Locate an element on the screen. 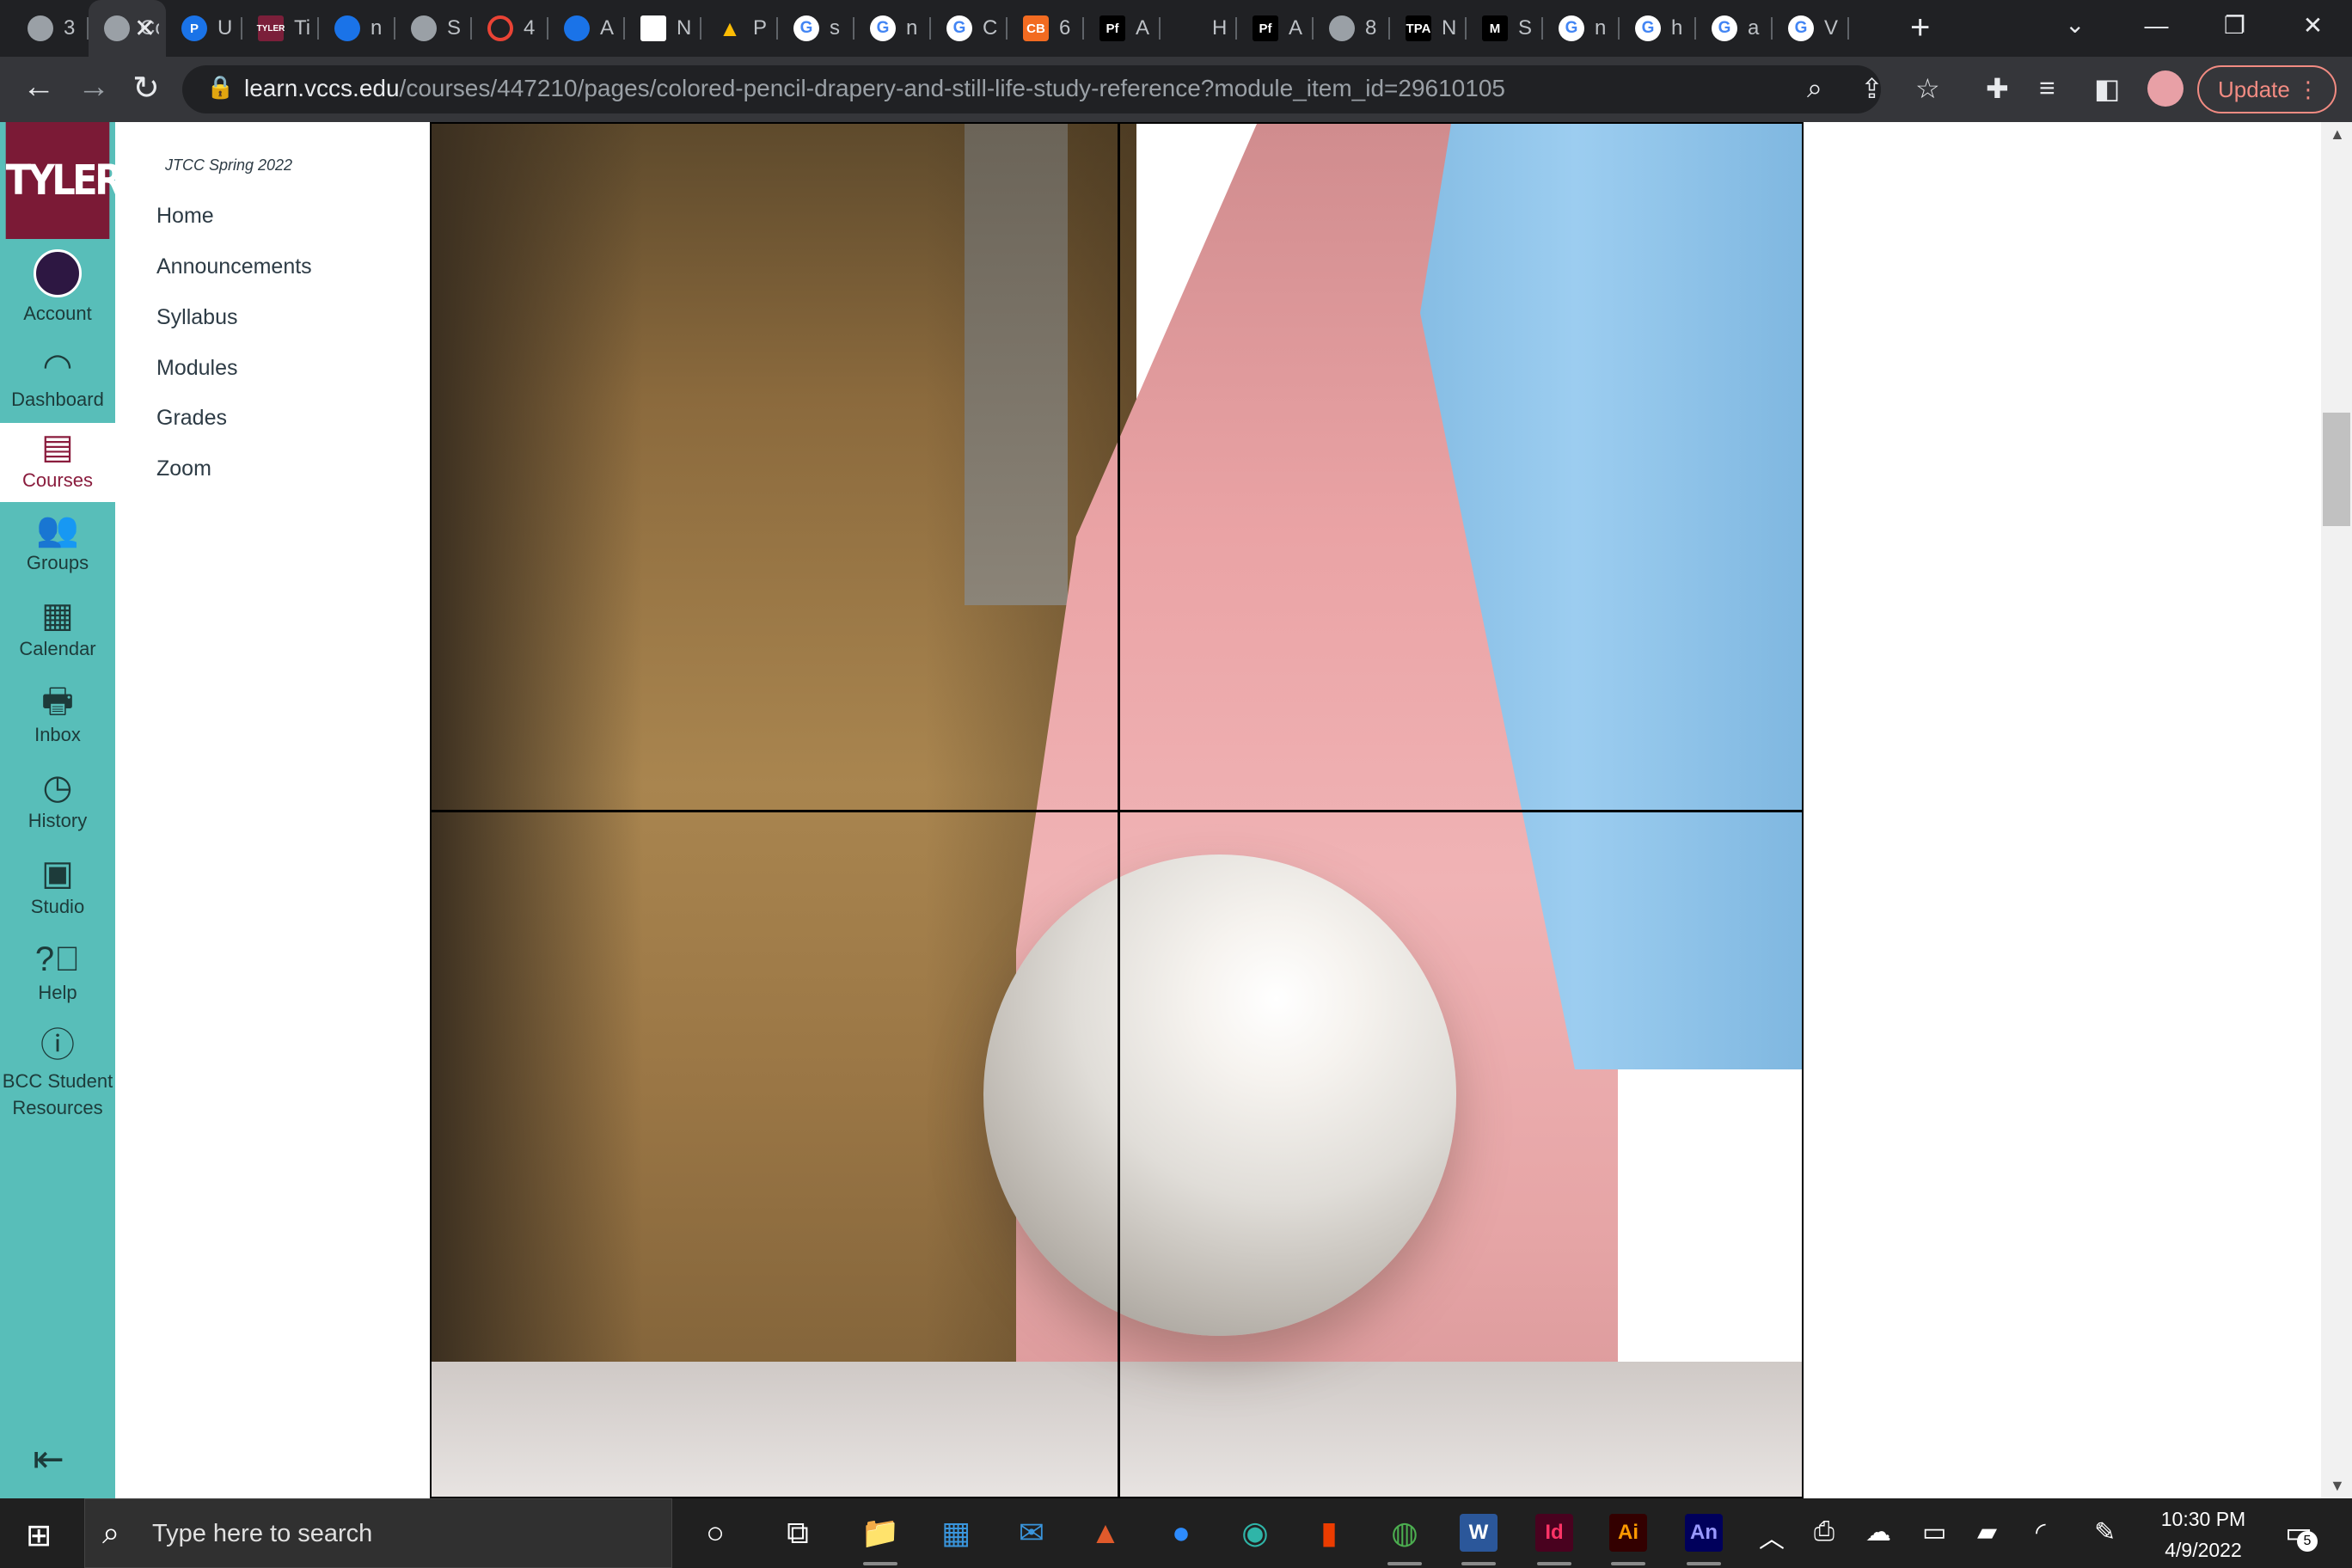 This screenshot has height=1568, width=2352. close-window-button: ✕ is located at coordinates (2313, 28).